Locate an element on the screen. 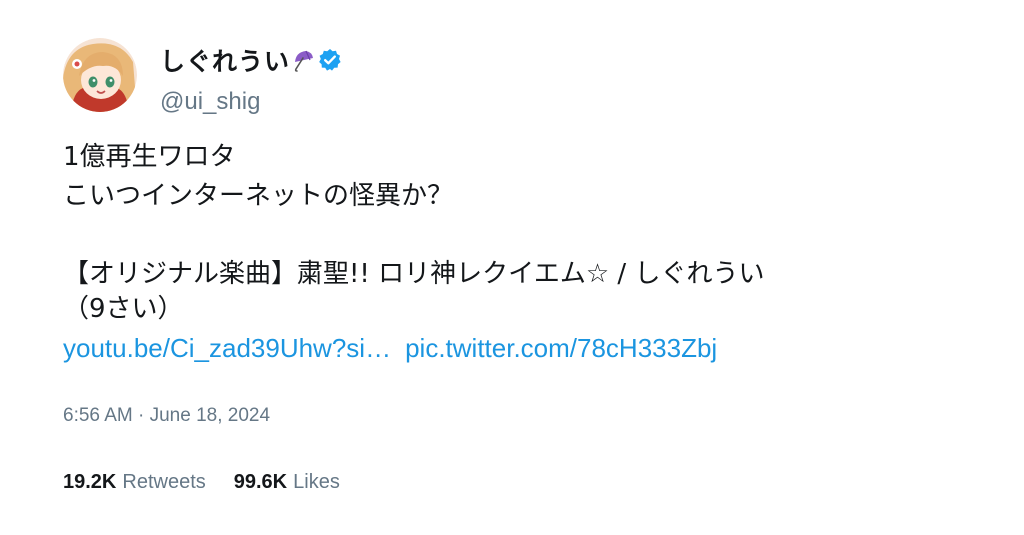  pic-link: pic.twitter.com/78cH333Zbj is located at coordinates (561, 348).